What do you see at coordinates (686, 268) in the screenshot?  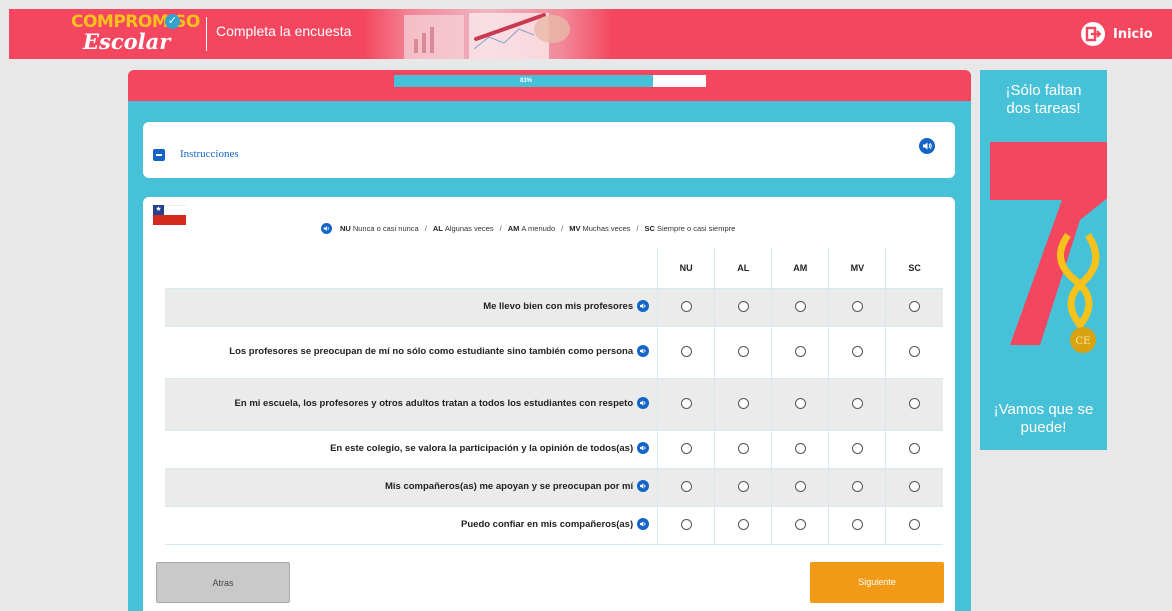 I see `option-header: NU` at bounding box center [686, 268].